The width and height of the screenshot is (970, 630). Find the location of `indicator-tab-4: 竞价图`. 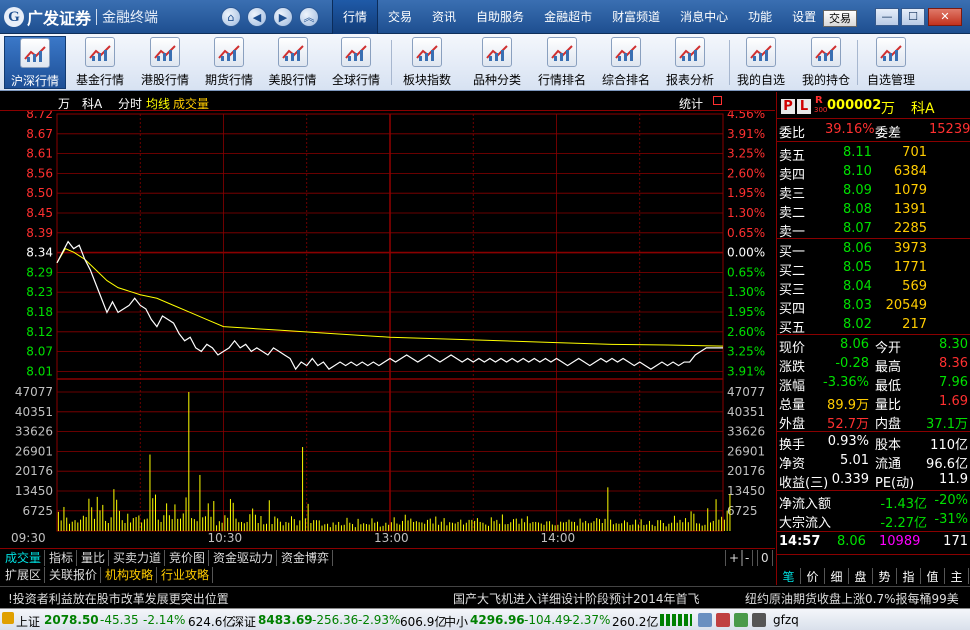

indicator-tab-4: 竞价图 is located at coordinates (188, 558).